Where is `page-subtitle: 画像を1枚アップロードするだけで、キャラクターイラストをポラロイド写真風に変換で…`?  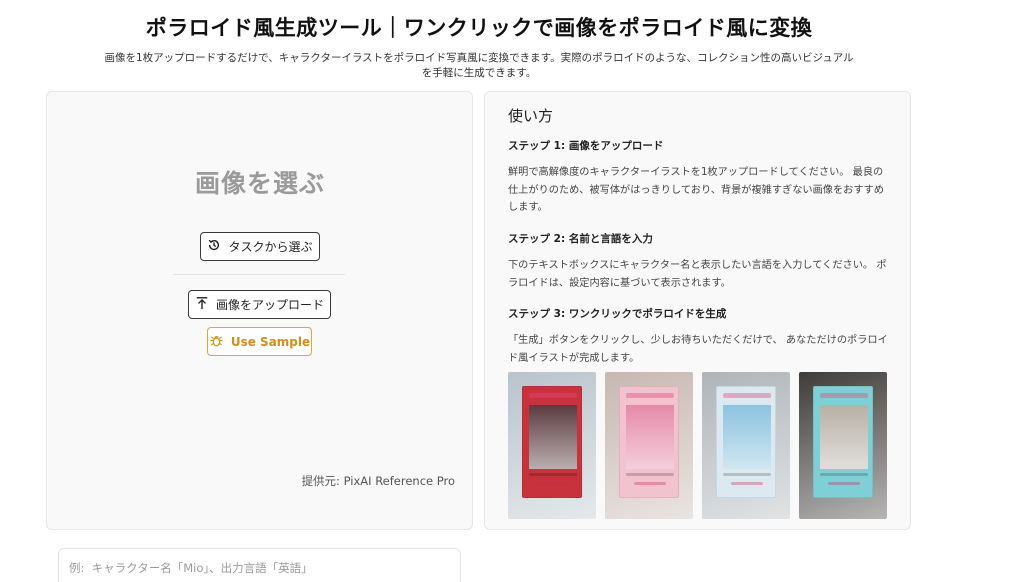
page-subtitle: 画像を1枚アップロードするだけで、キャラクターイラストをポラロイド写真風に変換で… is located at coordinates (479, 66).